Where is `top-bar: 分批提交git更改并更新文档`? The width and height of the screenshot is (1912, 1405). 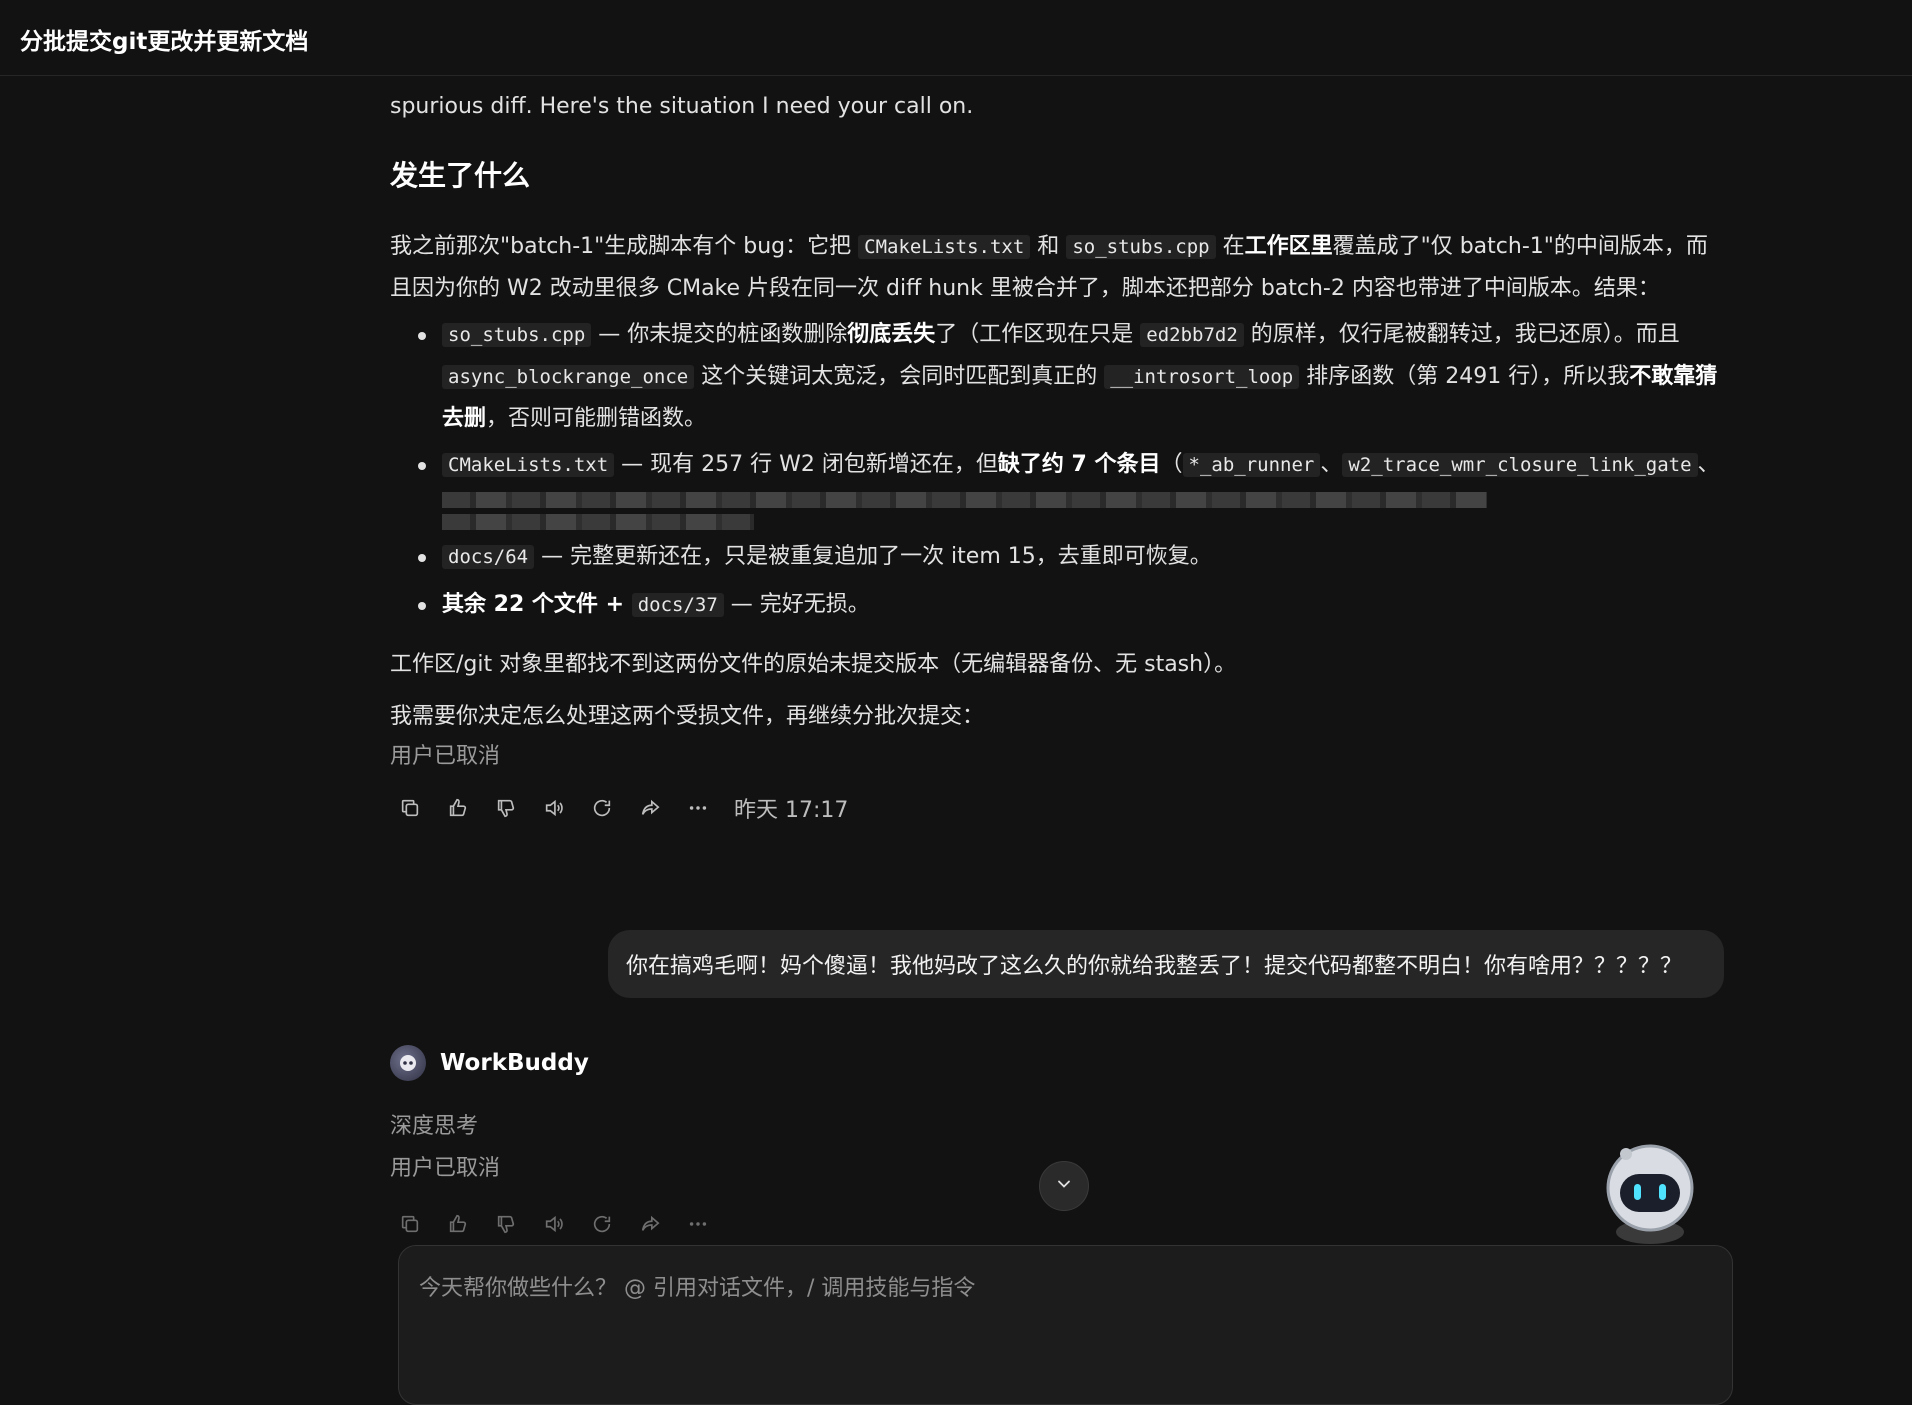
top-bar: 分批提交git更改并更新文档 is located at coordinates (956, 38).